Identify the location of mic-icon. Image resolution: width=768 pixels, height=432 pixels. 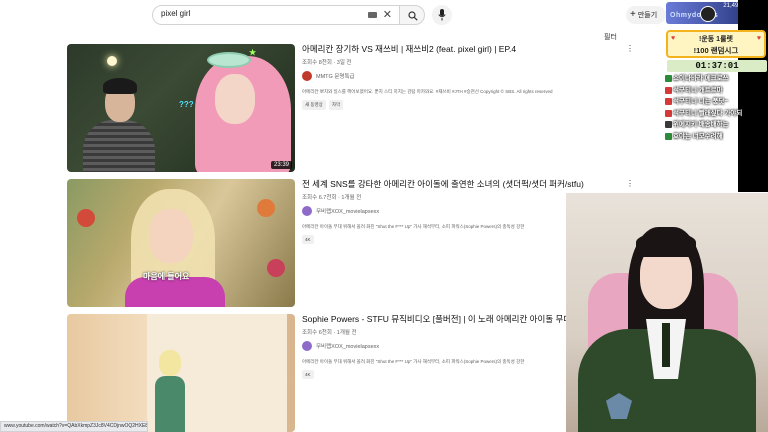
(442, 15).